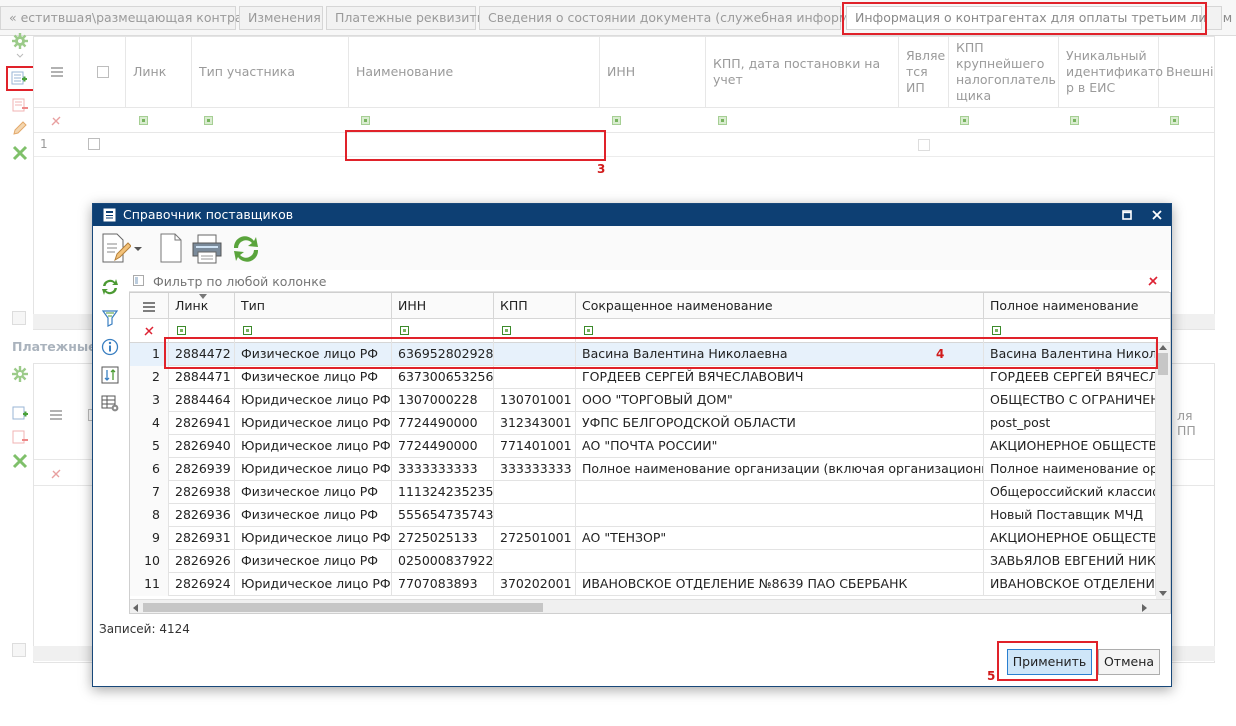 This screenshot has height=726, width=1236. I want to click on tab-changes: Изменения, so click(281, 18).